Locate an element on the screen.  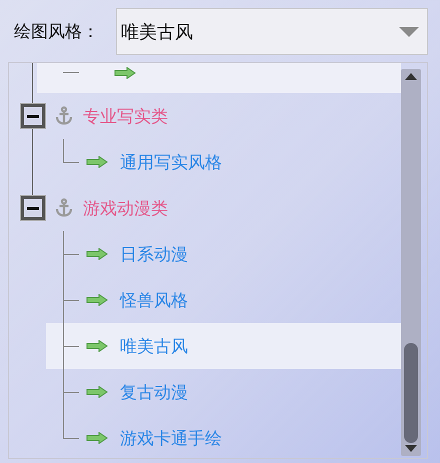
scroll-up-icon is located at coordinates (411, 76).